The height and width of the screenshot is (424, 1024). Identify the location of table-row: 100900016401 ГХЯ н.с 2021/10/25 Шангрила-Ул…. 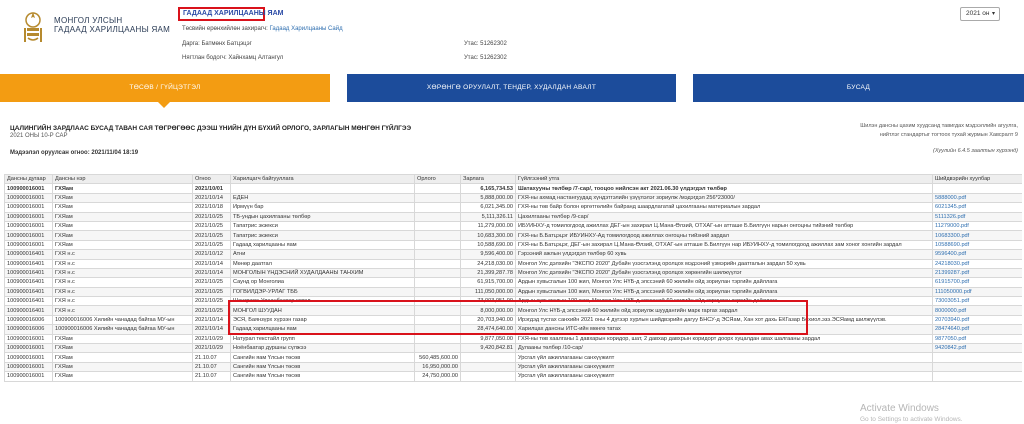
(513, 301).